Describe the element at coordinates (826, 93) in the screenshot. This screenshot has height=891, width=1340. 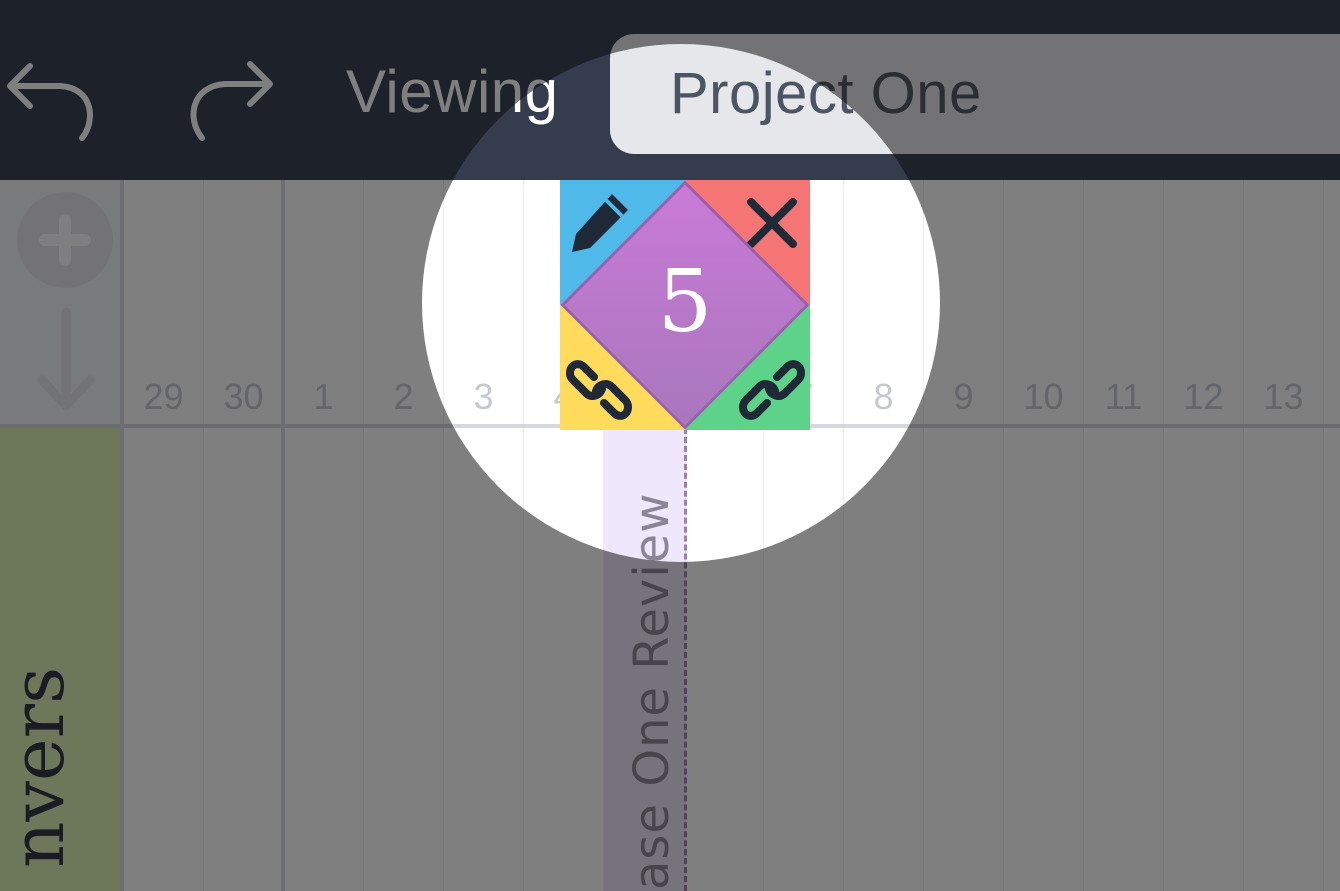
I see `project-name: Project One` at that location.